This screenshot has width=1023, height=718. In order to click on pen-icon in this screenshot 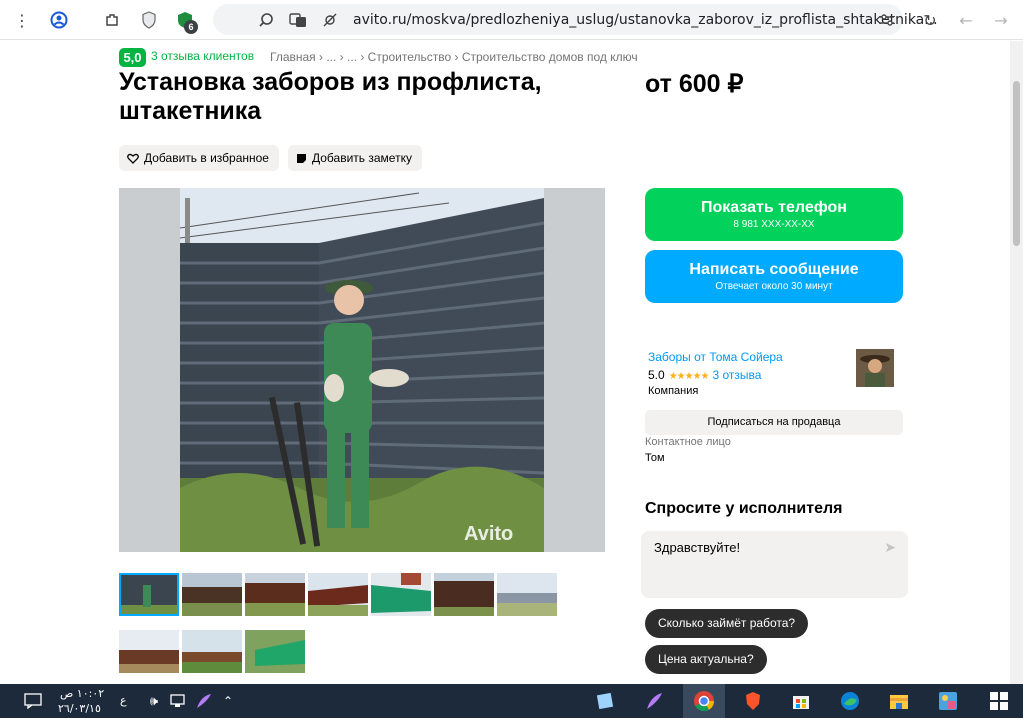, I will do `click(204, 701)`.